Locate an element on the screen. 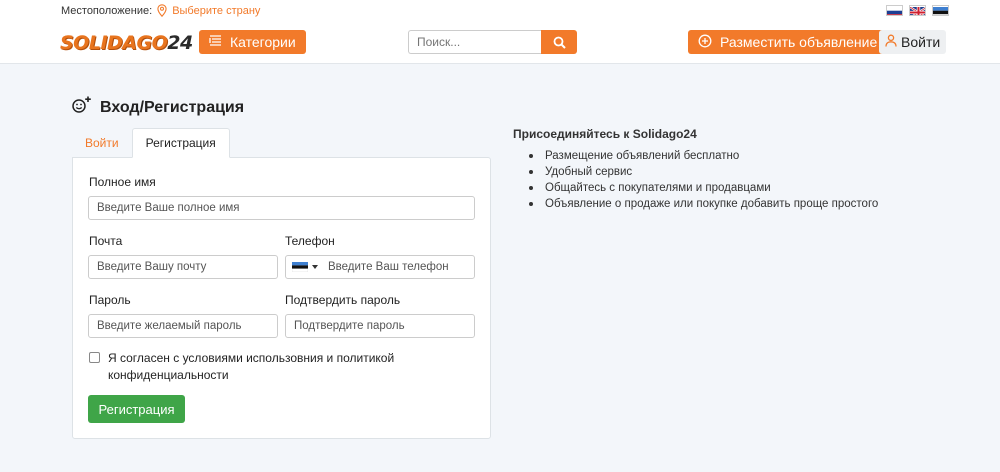 The height and width of the screenshot is (472, 1000). password-label: Пароль is located at coordinates (110, 300).